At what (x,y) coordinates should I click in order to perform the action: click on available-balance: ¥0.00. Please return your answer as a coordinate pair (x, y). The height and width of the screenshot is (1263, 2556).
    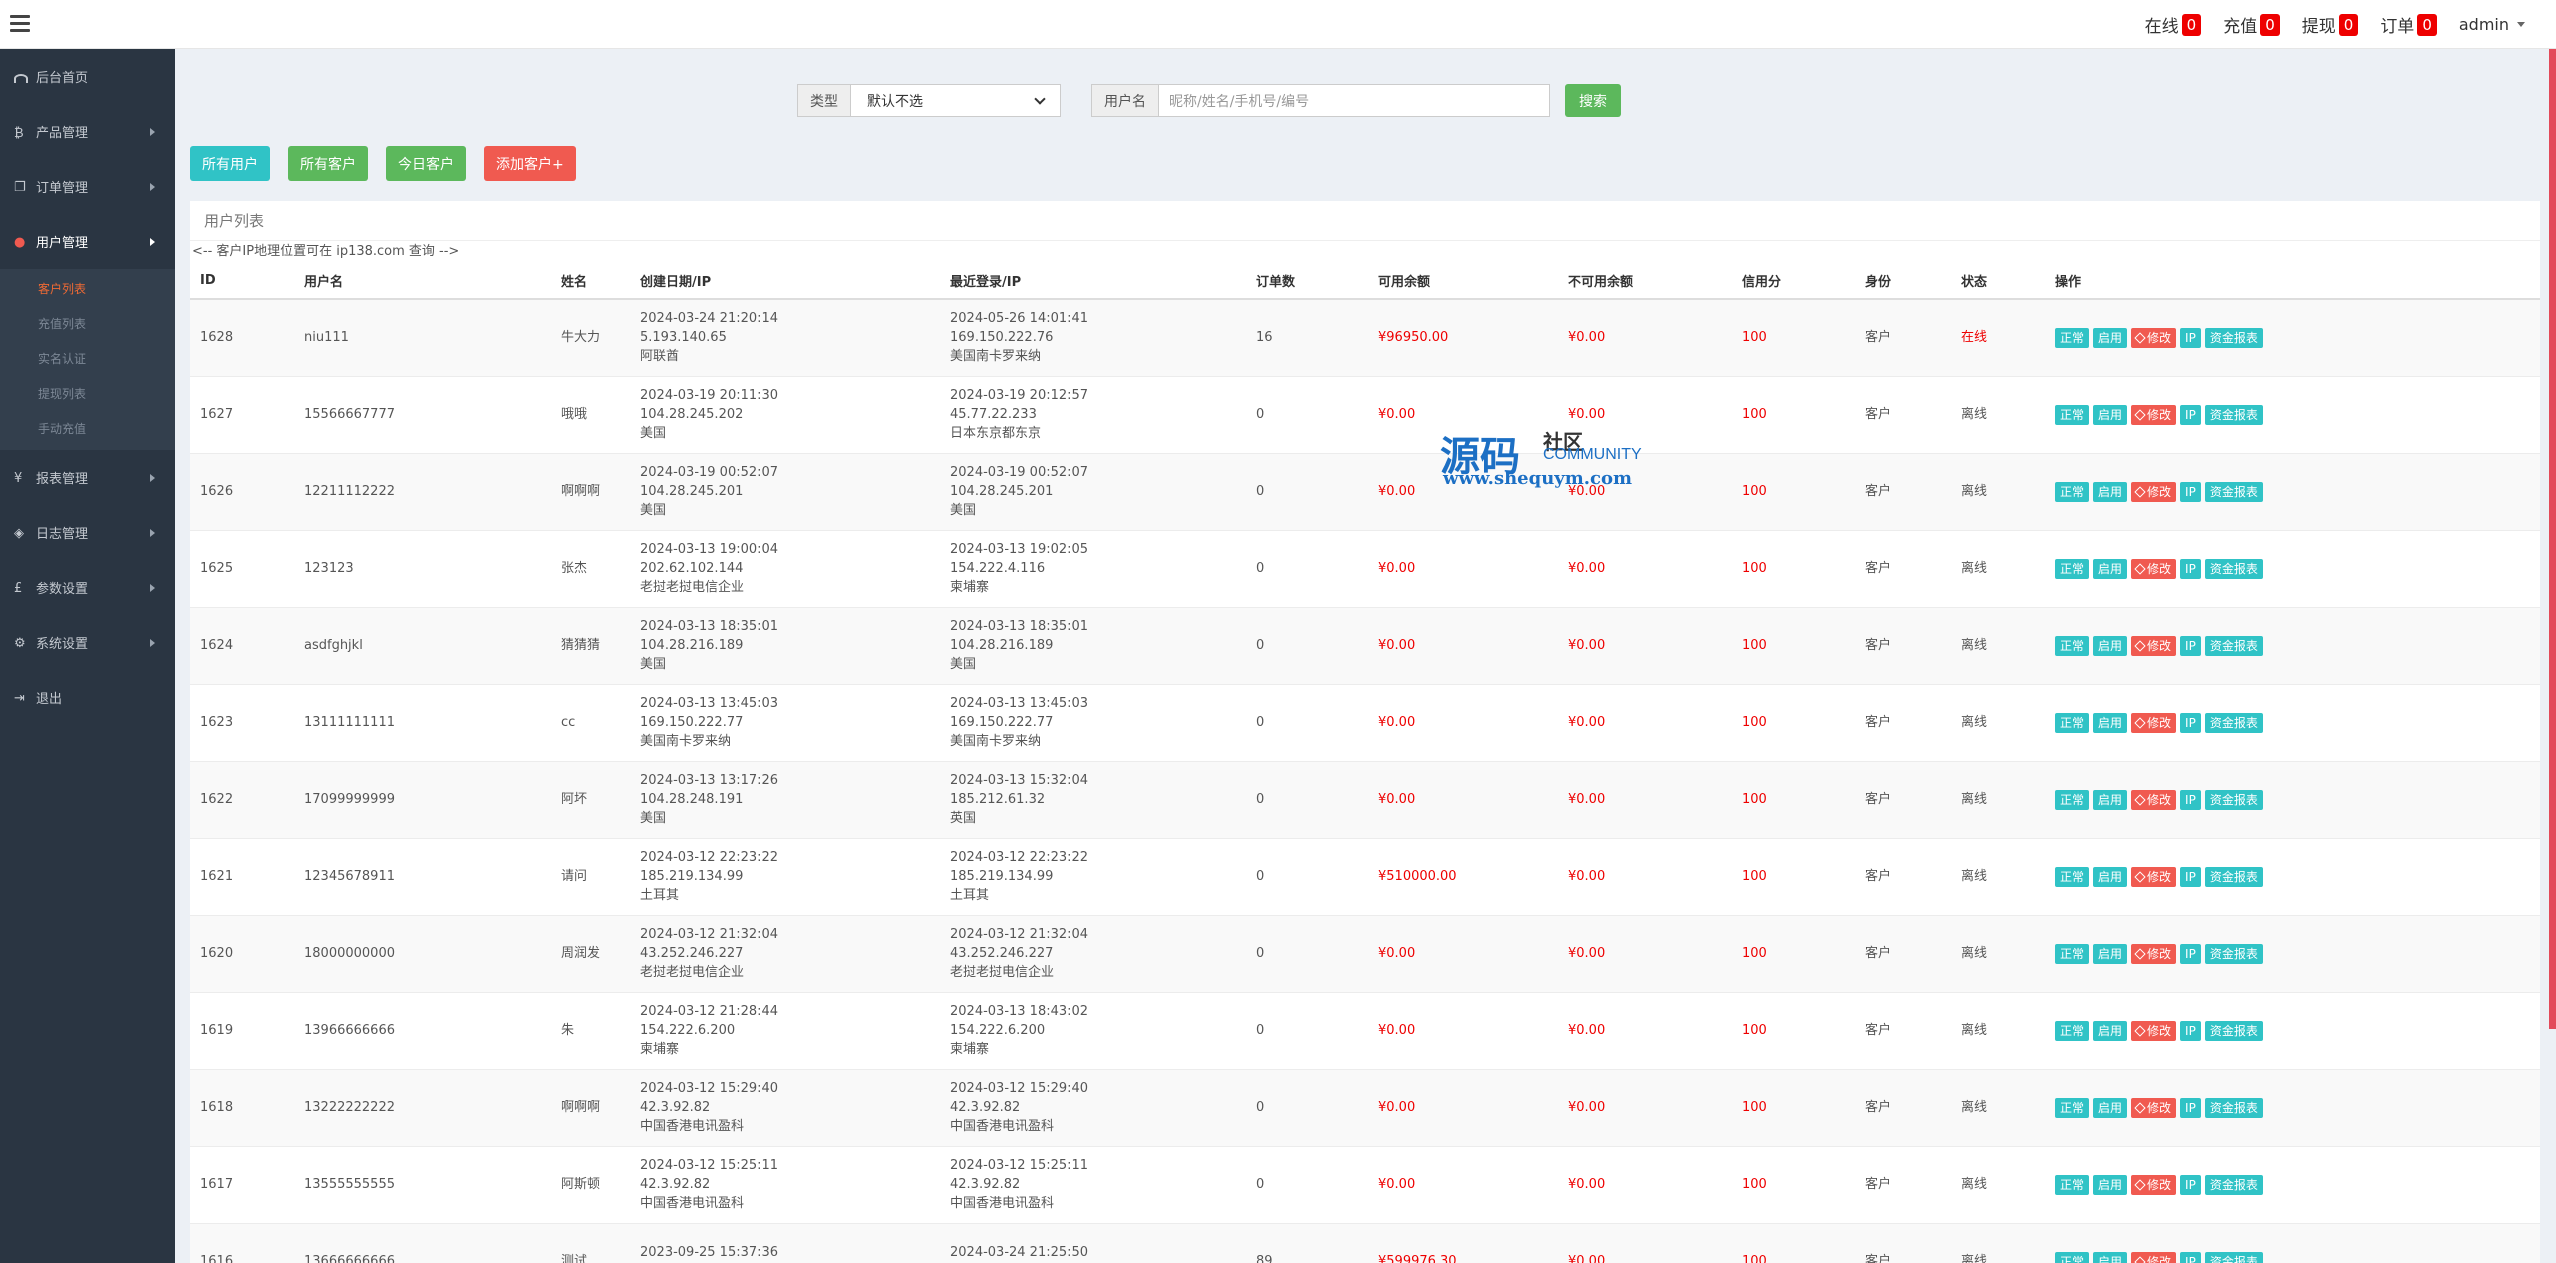
    Looking at the image, I should click on (1397, 1107).